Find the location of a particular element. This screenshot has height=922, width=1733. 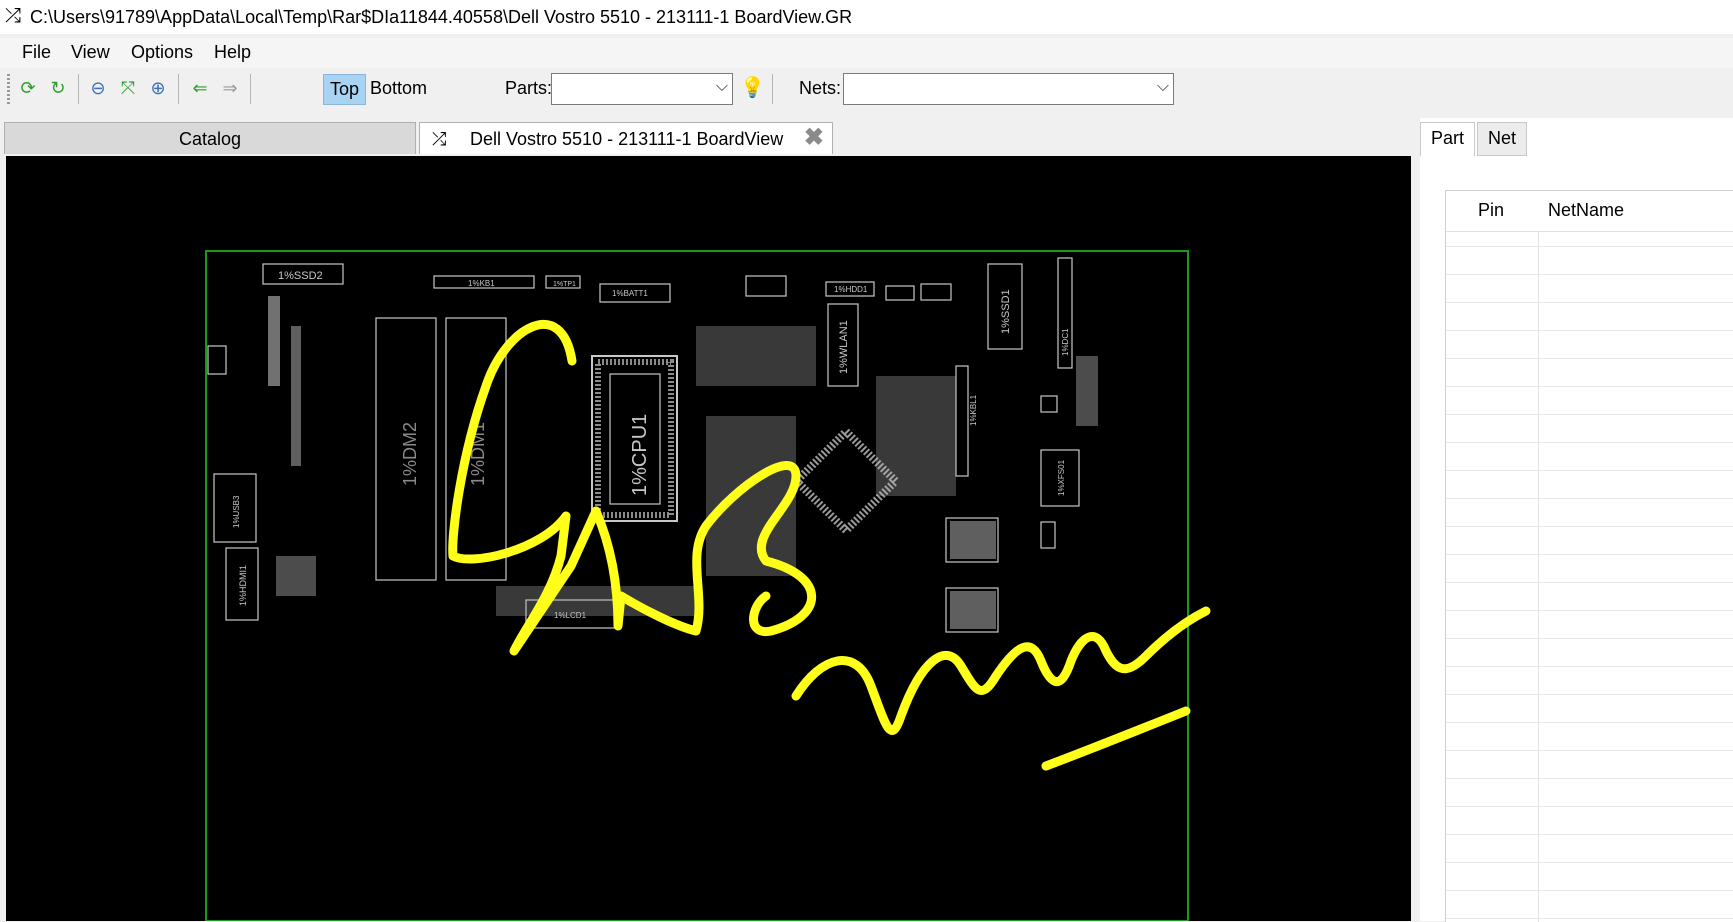

tab-part: Part is located at coordinates (1448, 139).